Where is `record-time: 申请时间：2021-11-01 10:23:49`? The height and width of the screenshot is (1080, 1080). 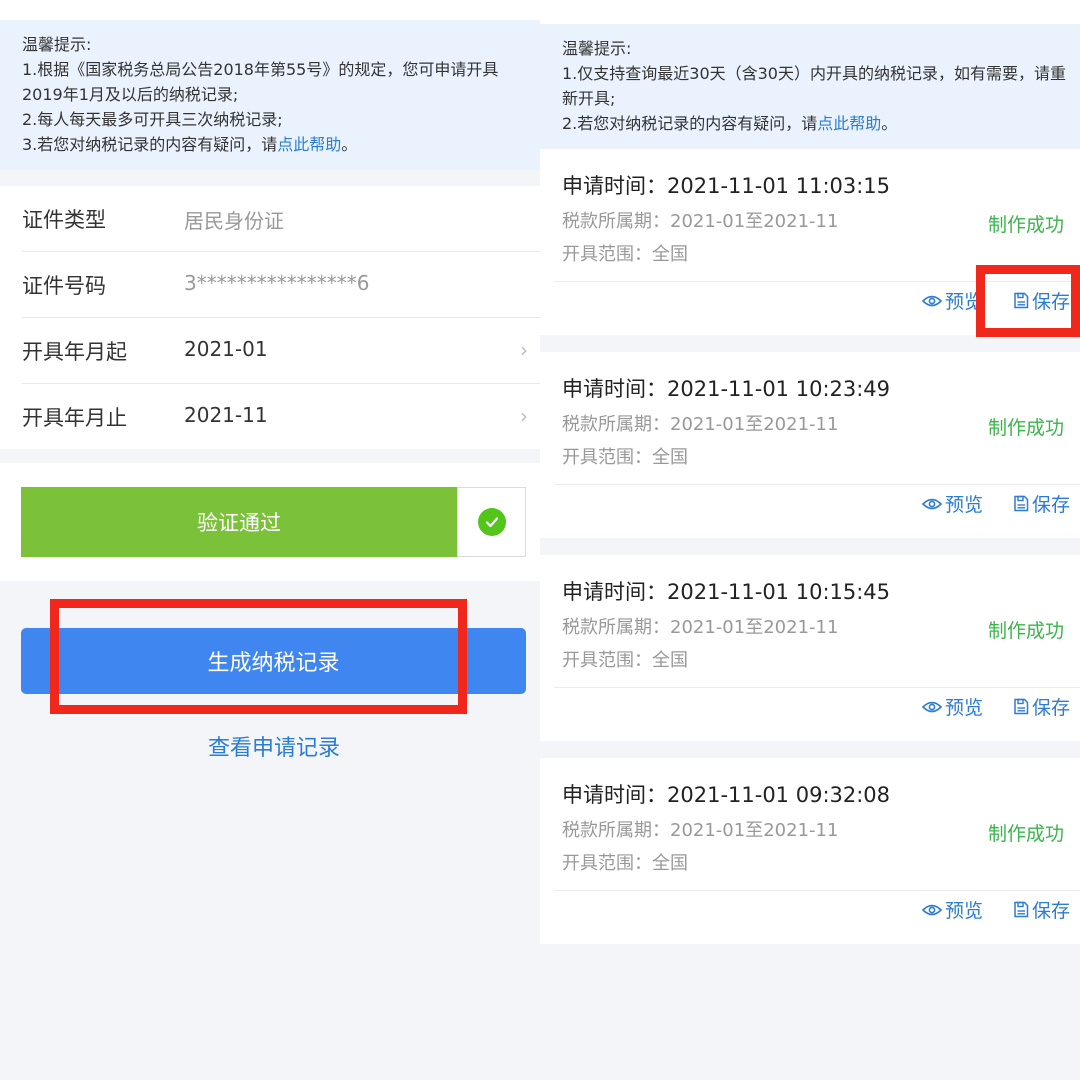
record-time: 申请时间：2021-11-01 10:23:49 is located at coordinates (726, 389).